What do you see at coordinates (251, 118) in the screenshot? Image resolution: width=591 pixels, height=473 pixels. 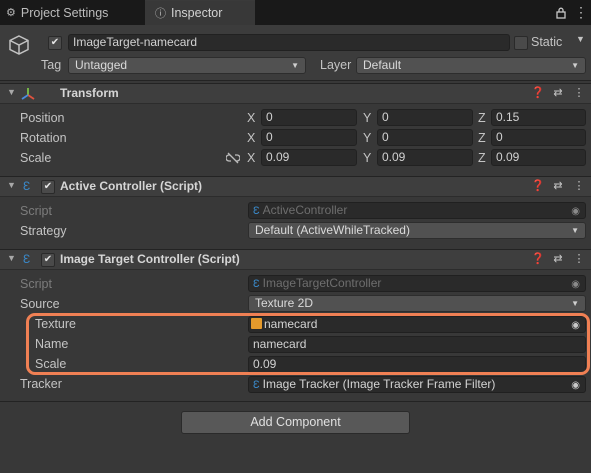 I see `position-x-axis: X` at bounding box center [251, 118].